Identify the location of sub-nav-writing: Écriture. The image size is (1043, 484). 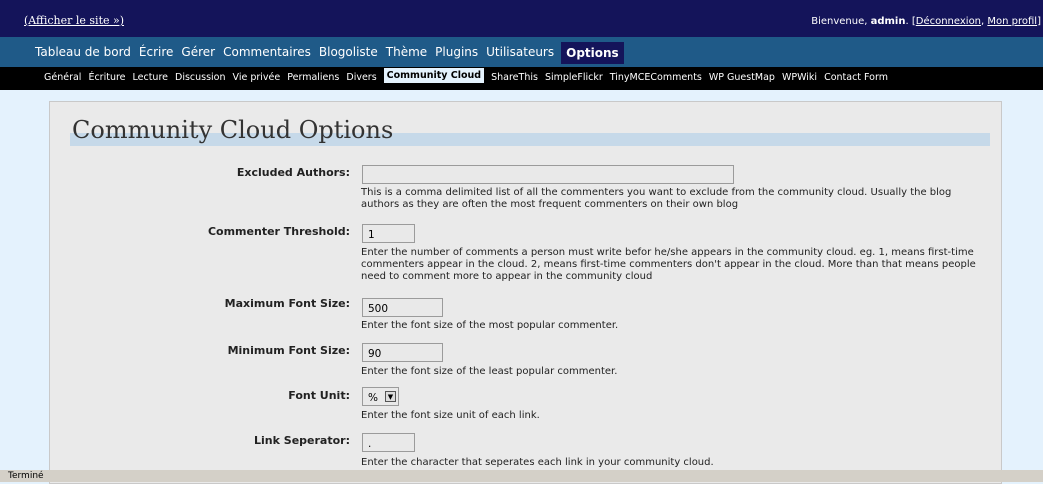
(106, 77).